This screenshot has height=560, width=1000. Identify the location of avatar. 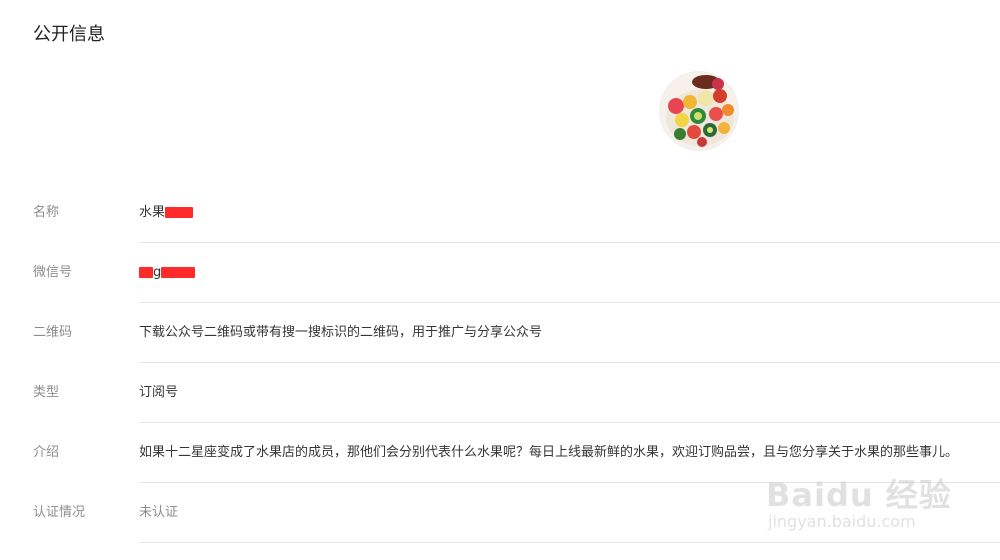
(699, 111).